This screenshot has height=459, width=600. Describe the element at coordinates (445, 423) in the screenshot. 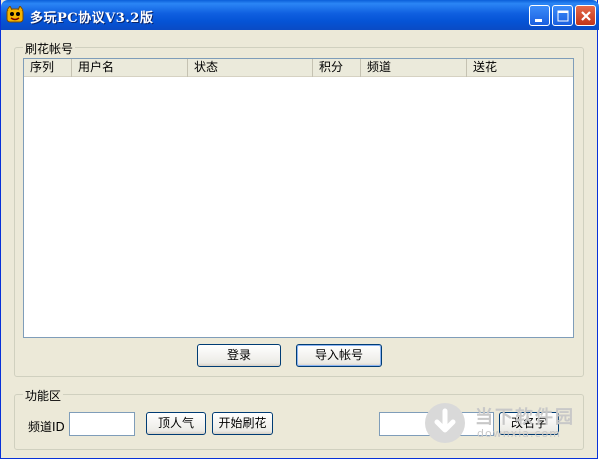

I see `download-arrow-icon` at that location.